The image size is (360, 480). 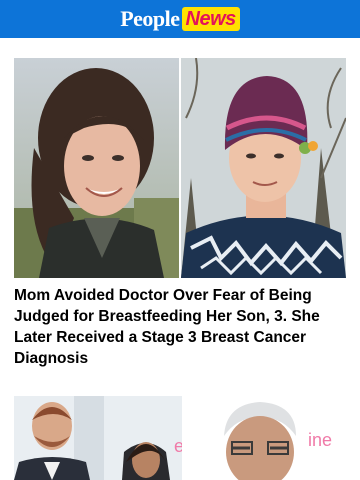 I want to click on photo-couple: e, so click(x=98, y=438).